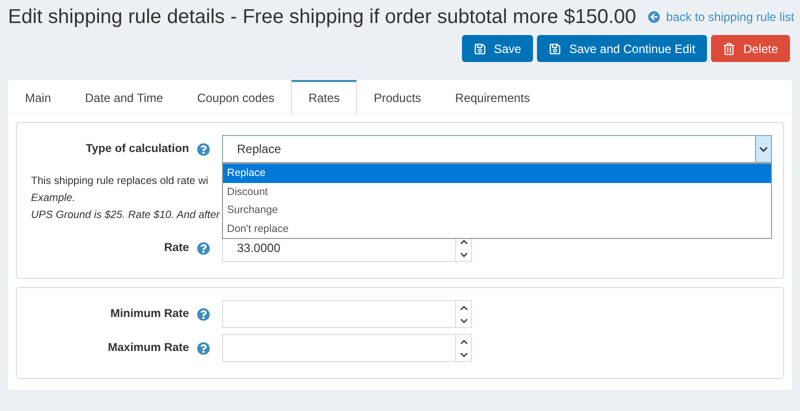  What do you see at coordinates (324, 96) in the screenshot?
I see `tab: Rates` at bounding box center [324, 96].